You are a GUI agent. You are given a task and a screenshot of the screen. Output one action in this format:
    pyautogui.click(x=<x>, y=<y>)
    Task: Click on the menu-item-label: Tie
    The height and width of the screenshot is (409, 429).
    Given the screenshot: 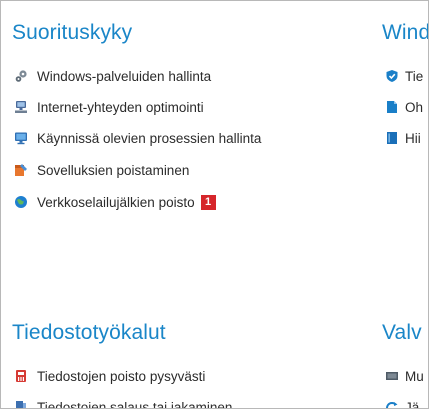 What is the action you would take?
    pyautogui.click(x=414, y=76)
    